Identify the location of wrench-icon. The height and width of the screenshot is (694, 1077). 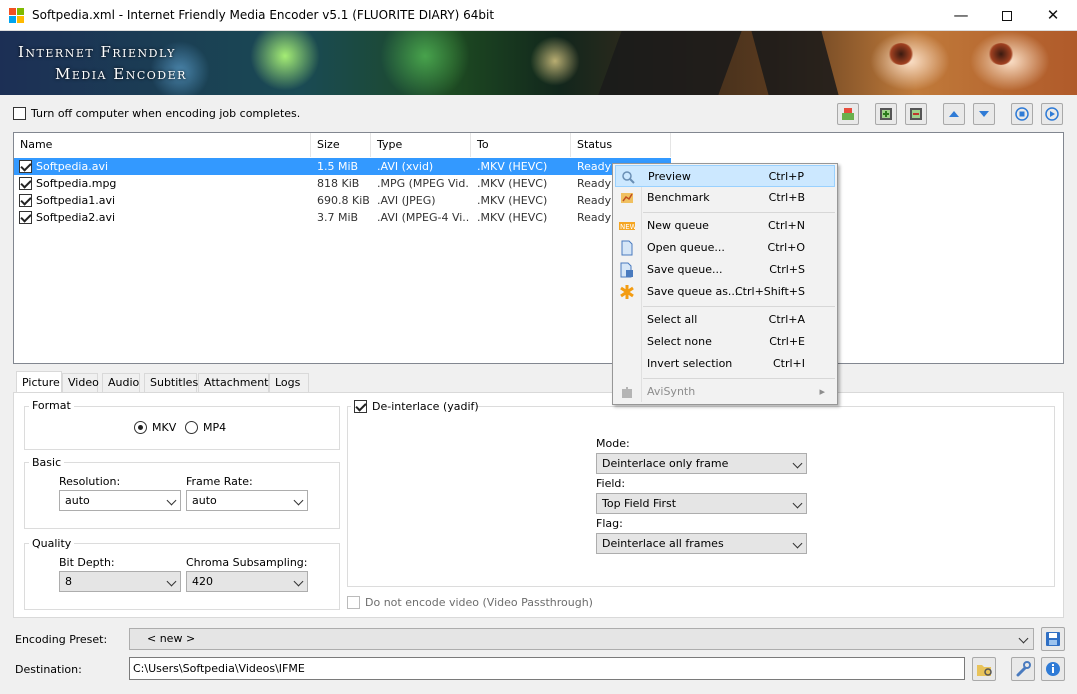
(1023, 669).